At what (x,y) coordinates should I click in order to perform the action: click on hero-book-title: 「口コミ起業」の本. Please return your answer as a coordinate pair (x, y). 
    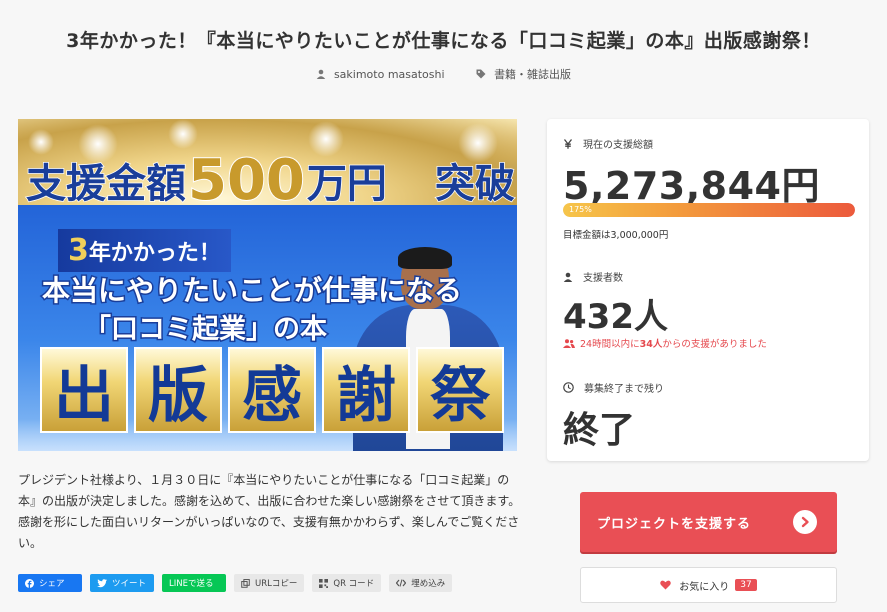
    Looking at the image, I should click on (206, 330).